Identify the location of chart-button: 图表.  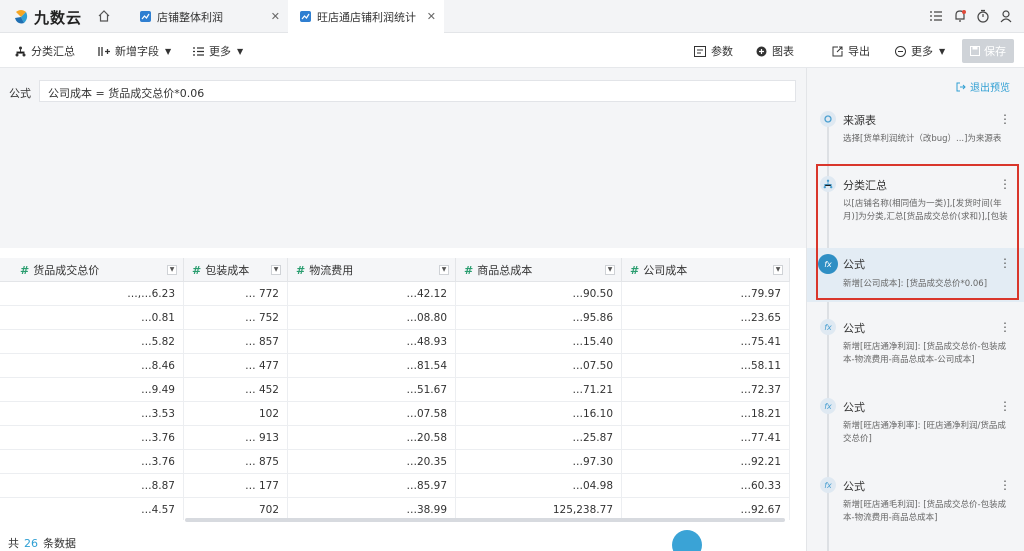
(775, 51).